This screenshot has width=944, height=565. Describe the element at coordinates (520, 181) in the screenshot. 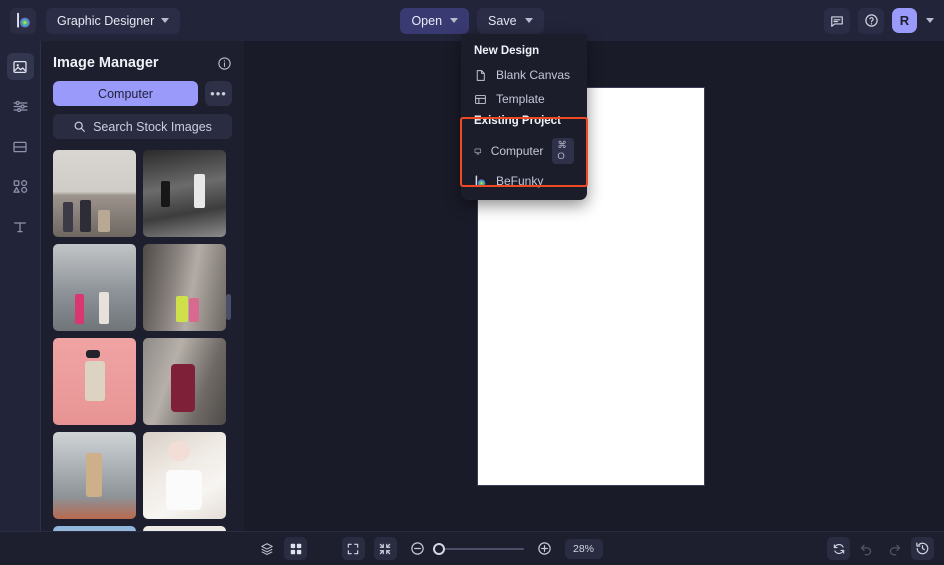

I see `menu-item-label: BeFunky` at that location.